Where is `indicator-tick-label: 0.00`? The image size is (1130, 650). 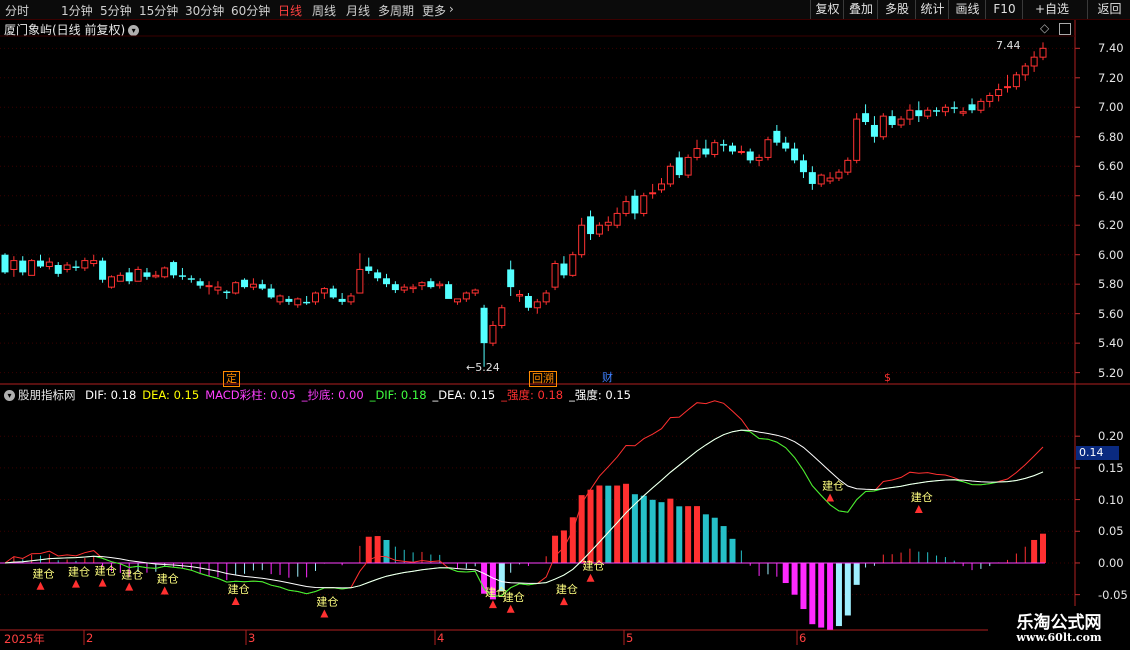
indicator-tick-label: 0.00 is located at coordinates (1111, 562).